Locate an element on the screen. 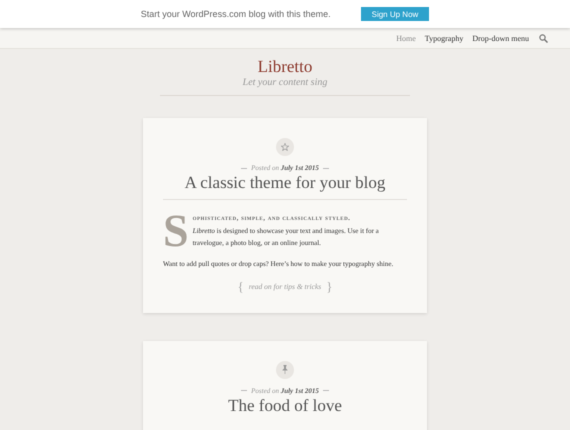 The width and height of the screenshot is (570, 430). nav-link: Drop-down menu is located at coordinates (500, 38).